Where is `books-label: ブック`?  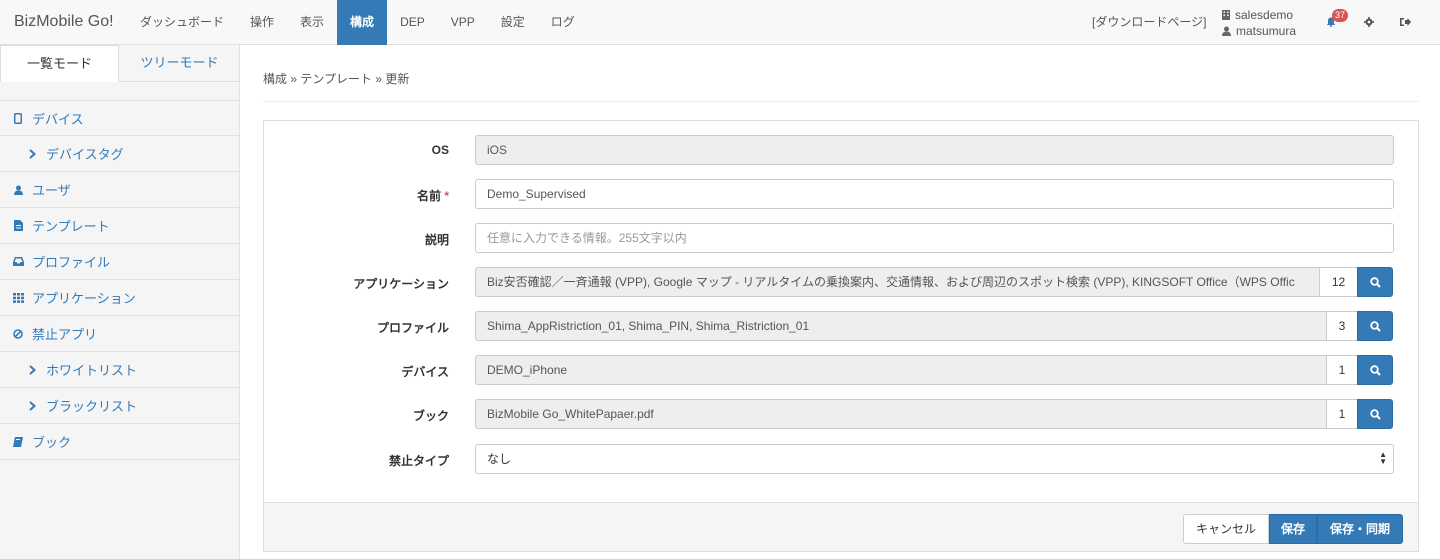
books-label: ブック is located at coordinates (430, 416).